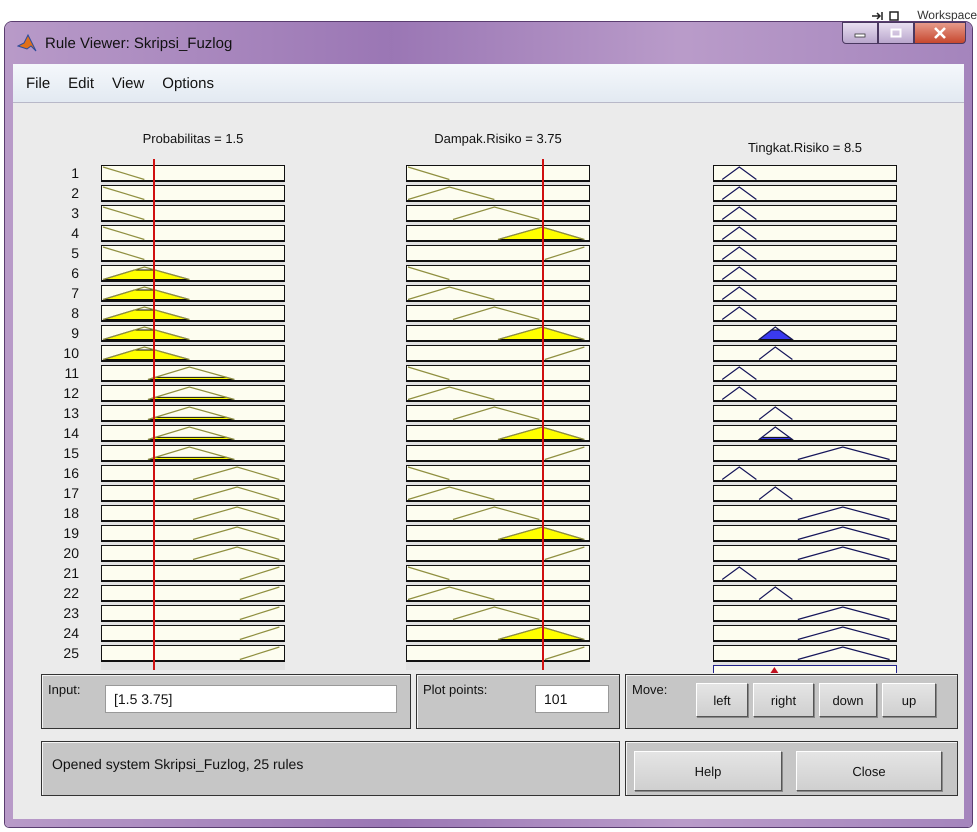 The width and height of the screenshot is (977, 832). What do you see at coordinates (722, 700) in the screenshot?
I see `move-button: left` at bounding box center [722, 700].